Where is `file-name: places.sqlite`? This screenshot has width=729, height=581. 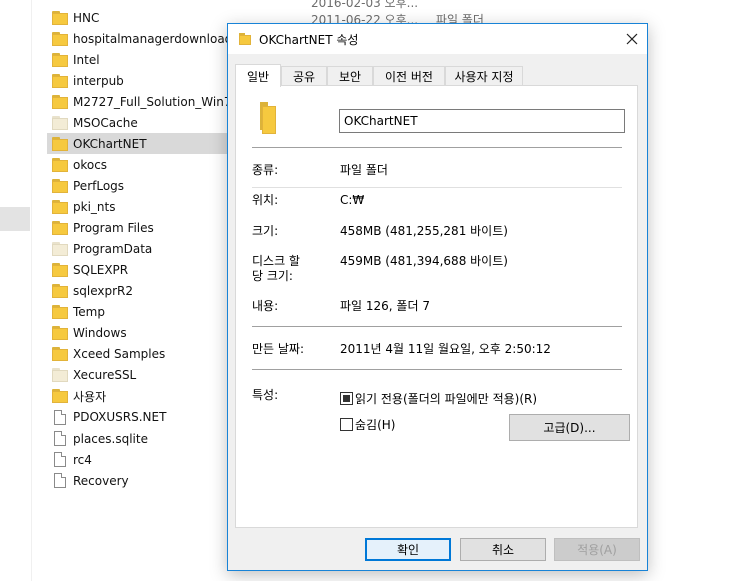
file-name: places.sqlite is located at coordinates (110, 438).